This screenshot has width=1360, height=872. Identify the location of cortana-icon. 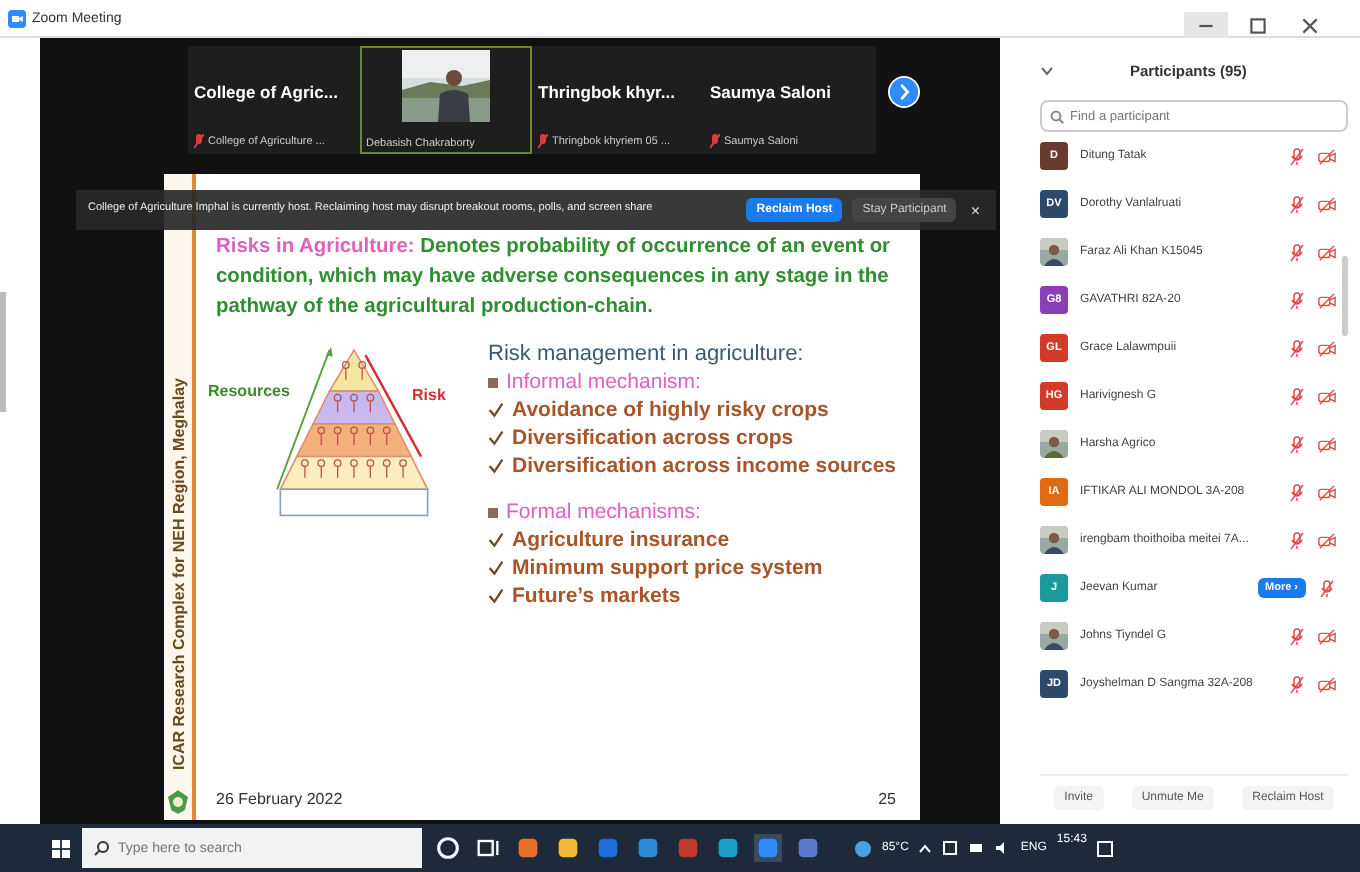
(448, 848).